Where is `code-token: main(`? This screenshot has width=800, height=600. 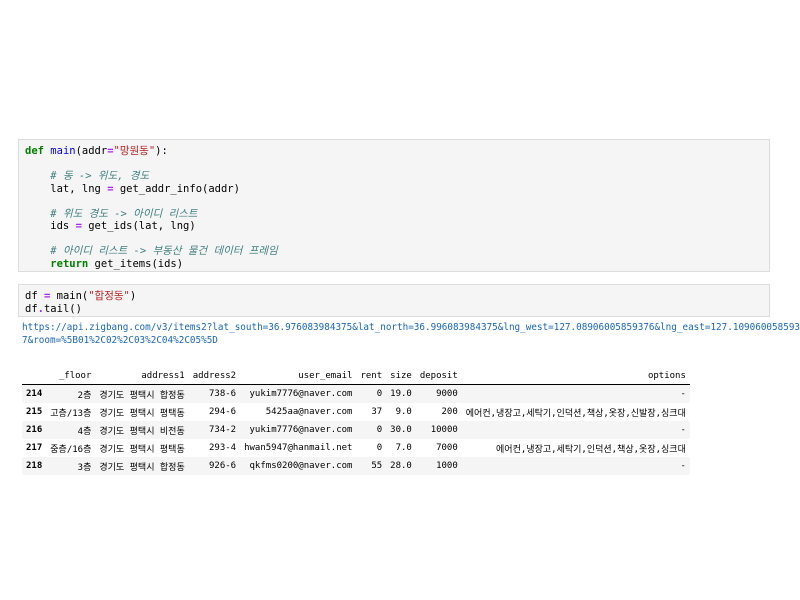 code-token: main( is located at coordinates (69, 296).